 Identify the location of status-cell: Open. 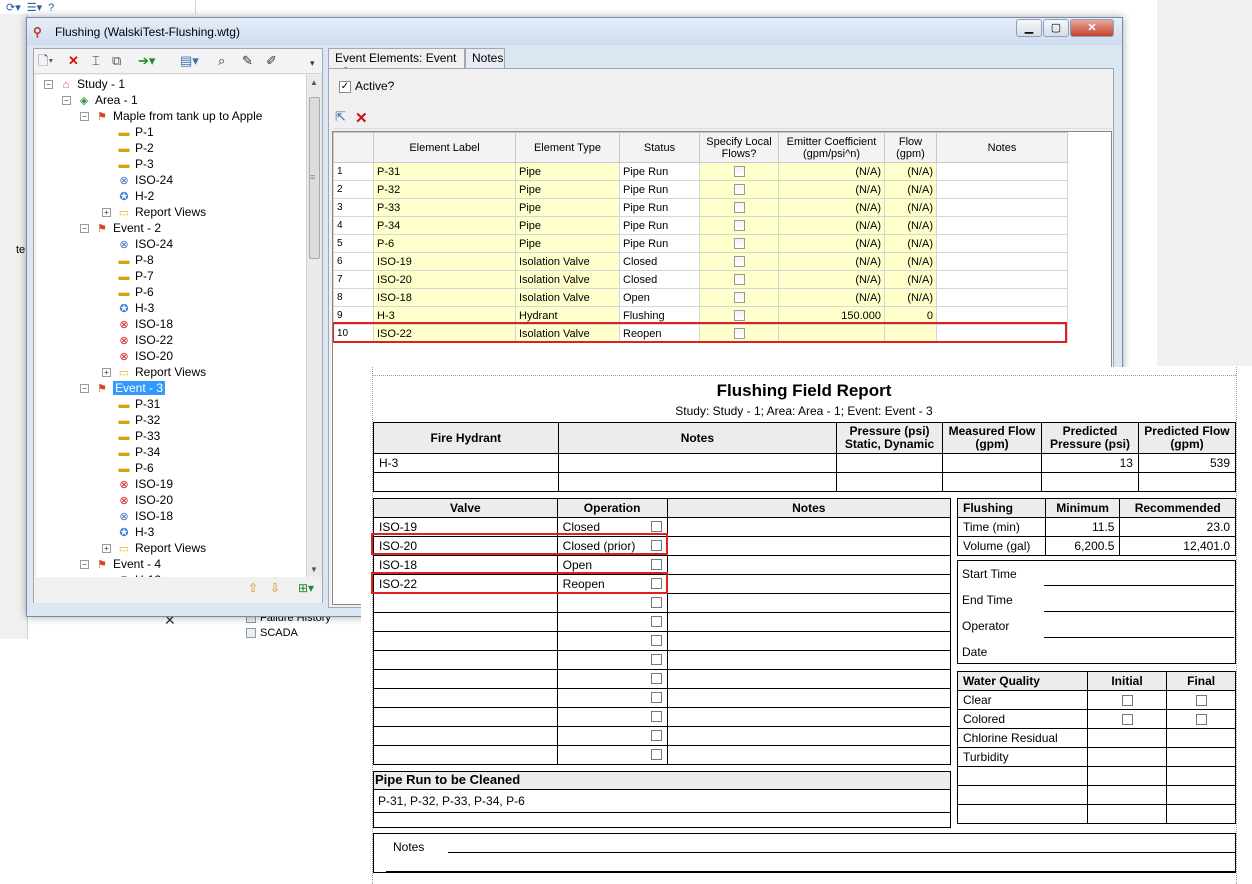
(659, 297).